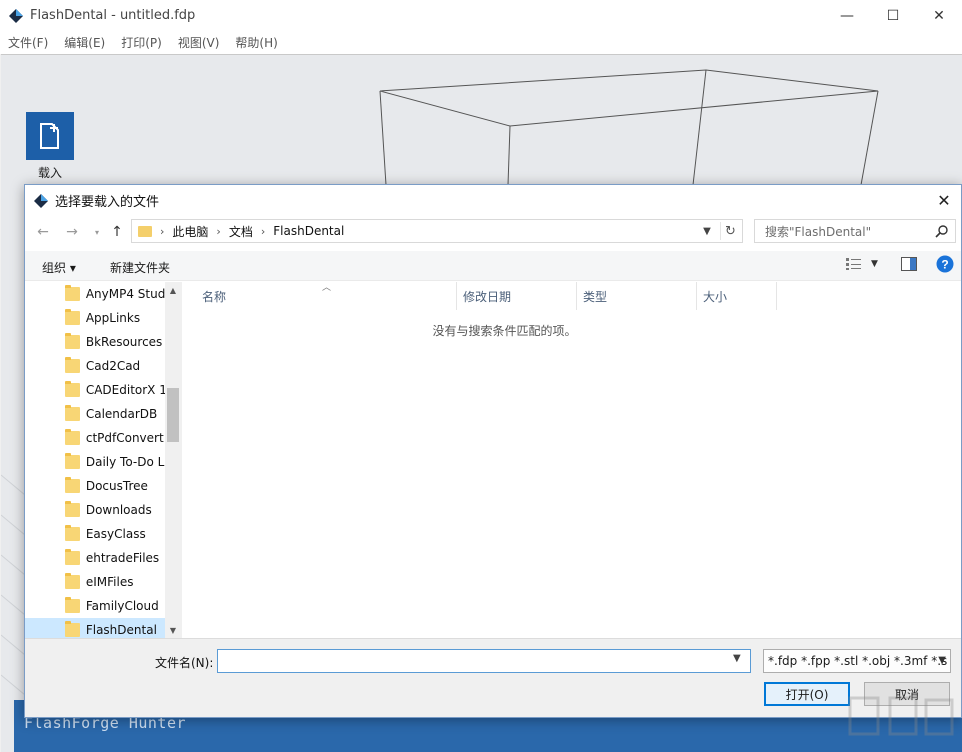 The image size is (962, 752). I want to click on refresh-icon: ↻, so click(730, 231).